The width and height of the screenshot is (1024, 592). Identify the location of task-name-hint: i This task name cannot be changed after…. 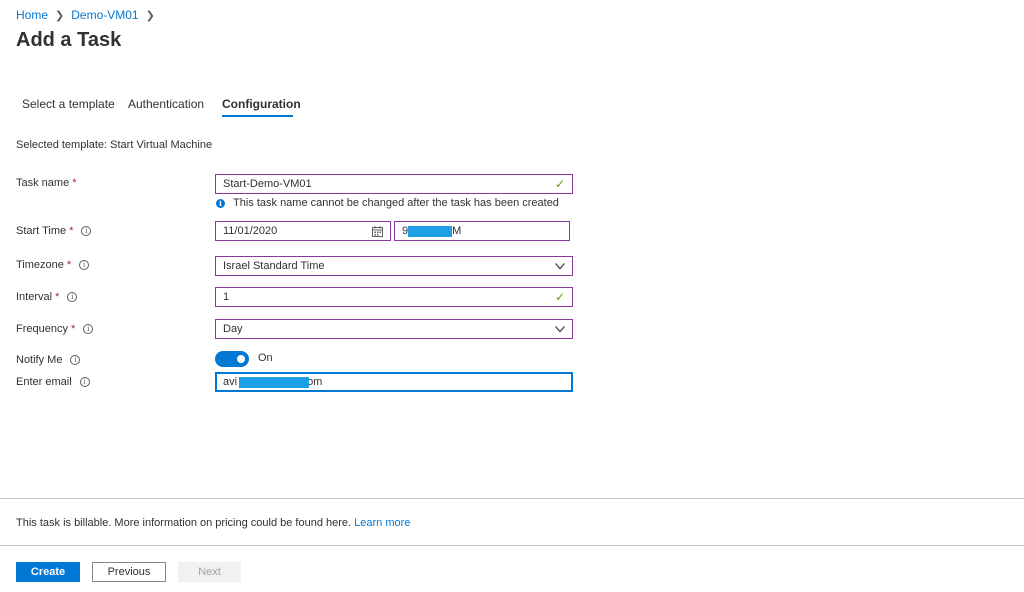
(387, 203).